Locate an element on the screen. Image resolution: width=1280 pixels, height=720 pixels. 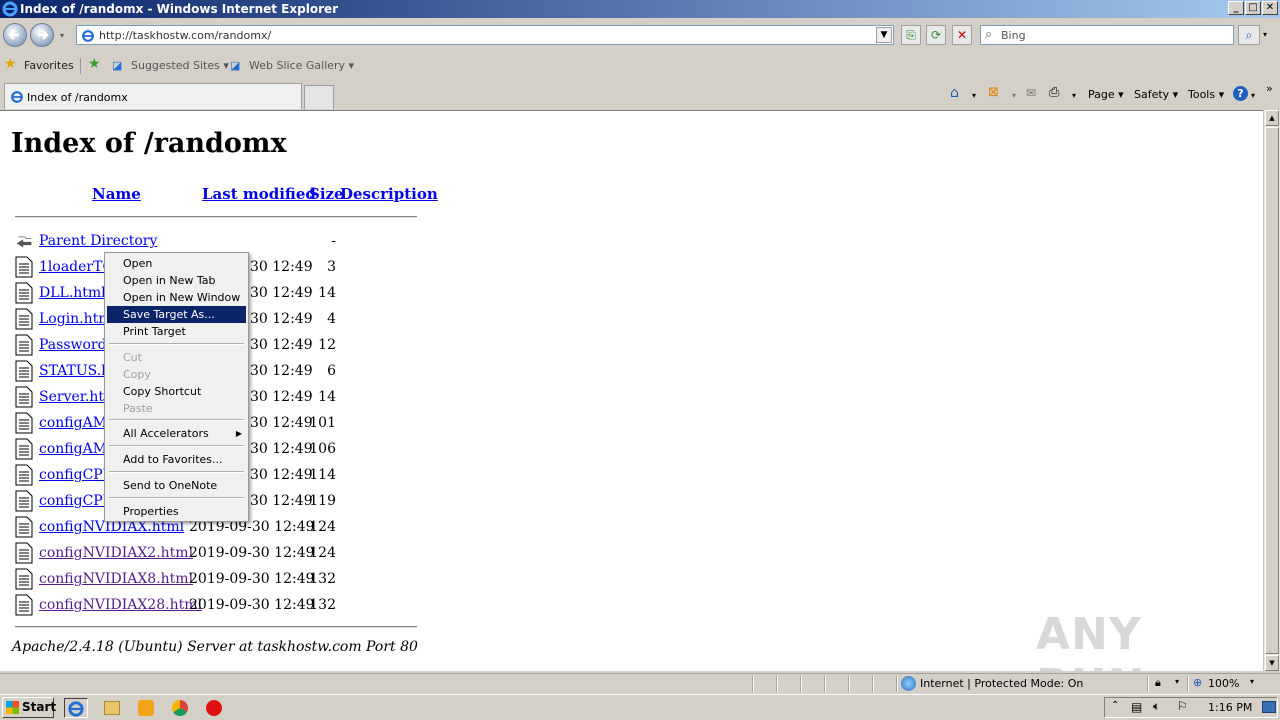
zoom-dropdown-icon: ▾ is located at coordinates (1252, 681).